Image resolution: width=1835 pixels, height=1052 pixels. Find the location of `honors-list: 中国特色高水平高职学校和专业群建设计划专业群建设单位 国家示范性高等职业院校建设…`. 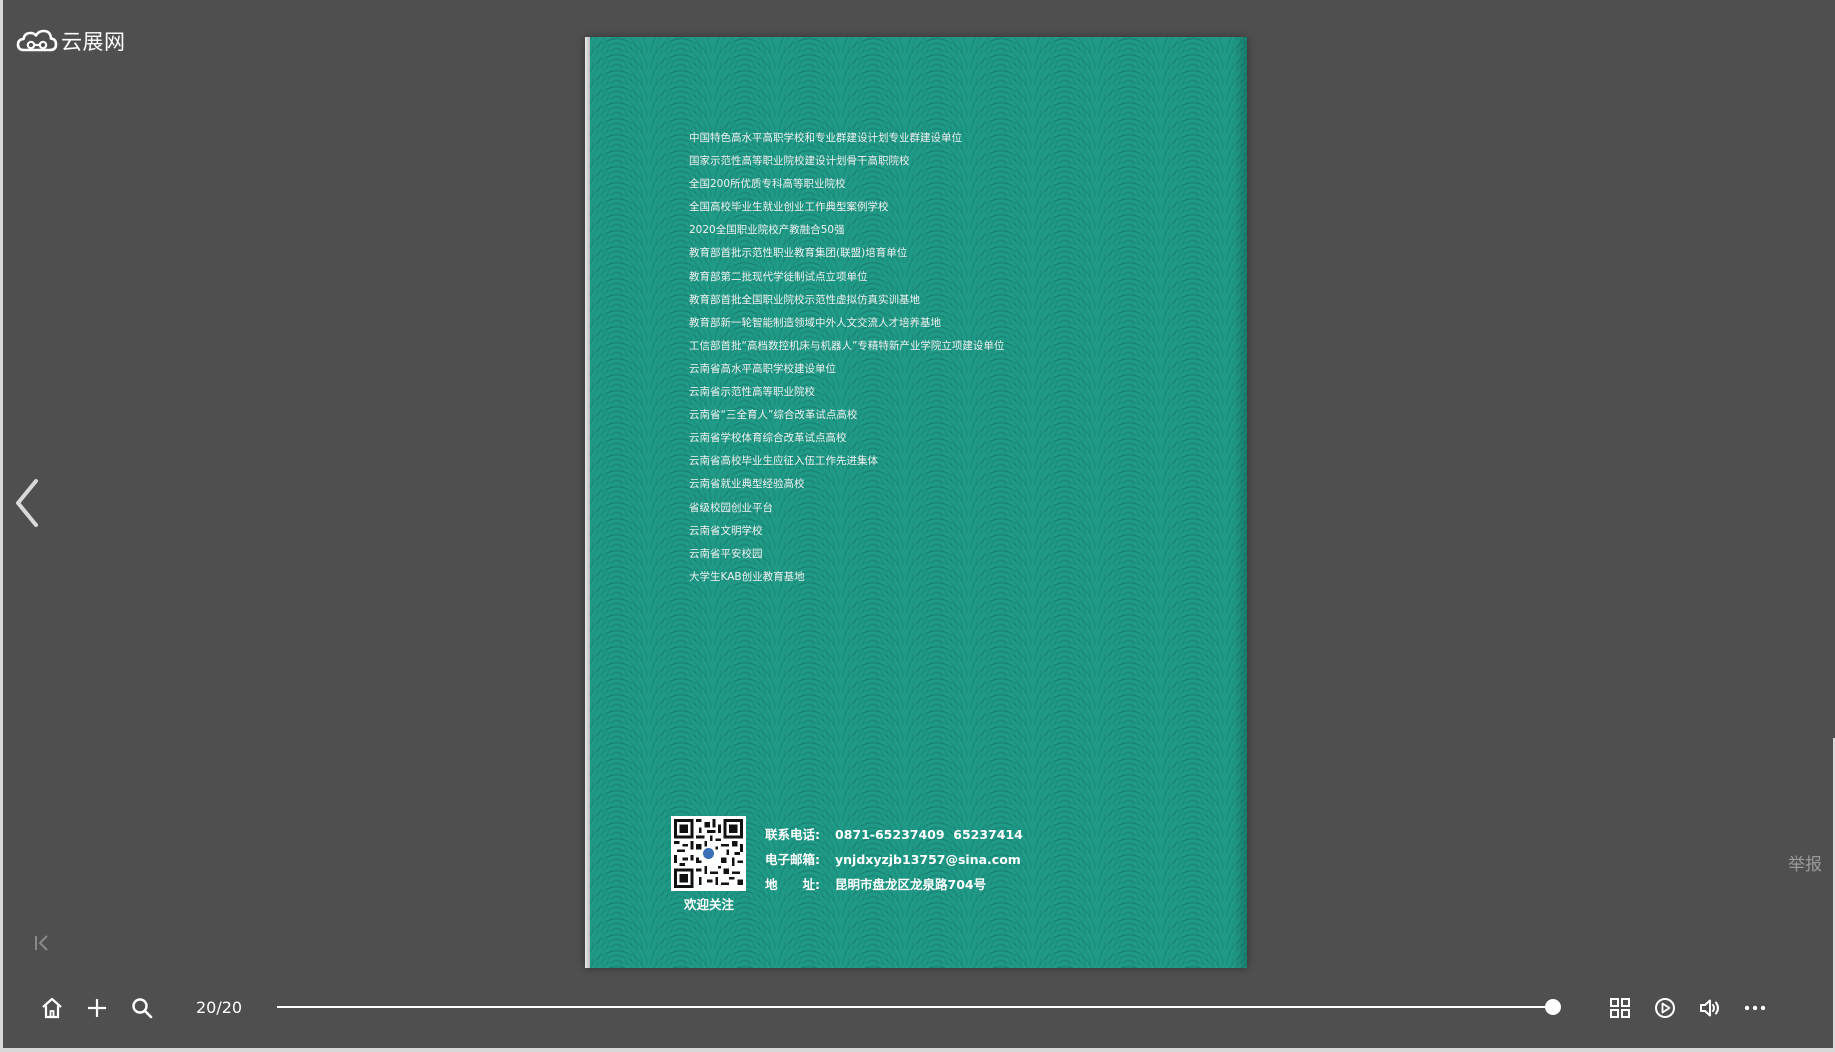

honors-list: 中国特色高水平高职学校和专业群建设计划专业群建设单位 国家示范性高等职业院校建设… is located at coordinates (846, 358).